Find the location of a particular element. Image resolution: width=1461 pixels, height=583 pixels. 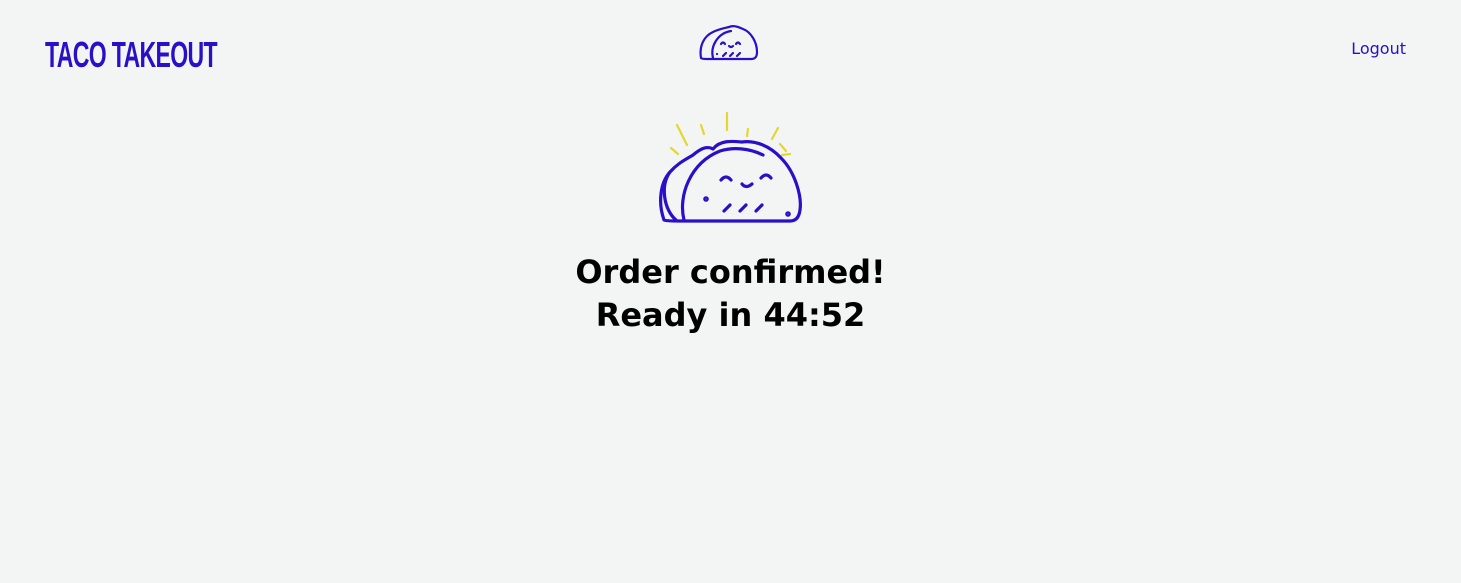

logout-link: Logout is located at coordinates (1378, 49).